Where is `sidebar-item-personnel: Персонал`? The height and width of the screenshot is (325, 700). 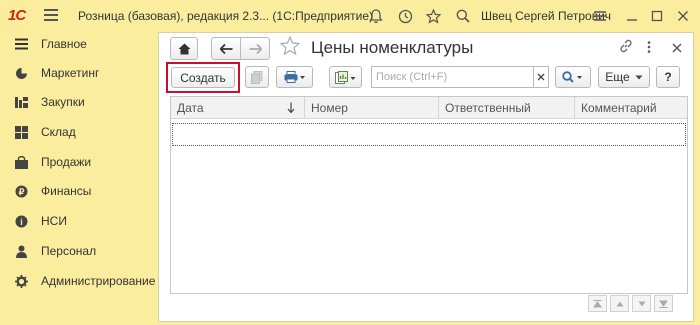 sidebar-item-personnel: Персонал is located at coordinates (79, 251).